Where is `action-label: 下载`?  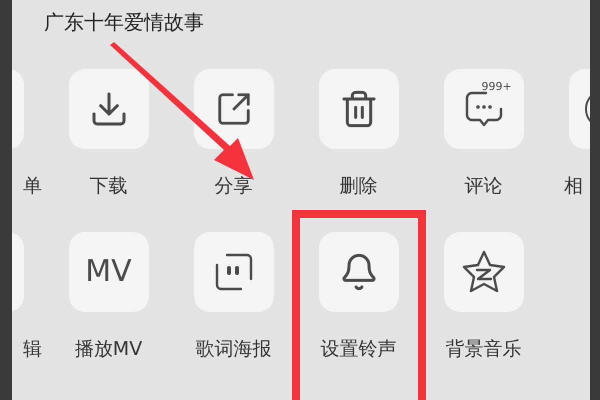
action-label: 下载 is located at coordinates (109, 186).